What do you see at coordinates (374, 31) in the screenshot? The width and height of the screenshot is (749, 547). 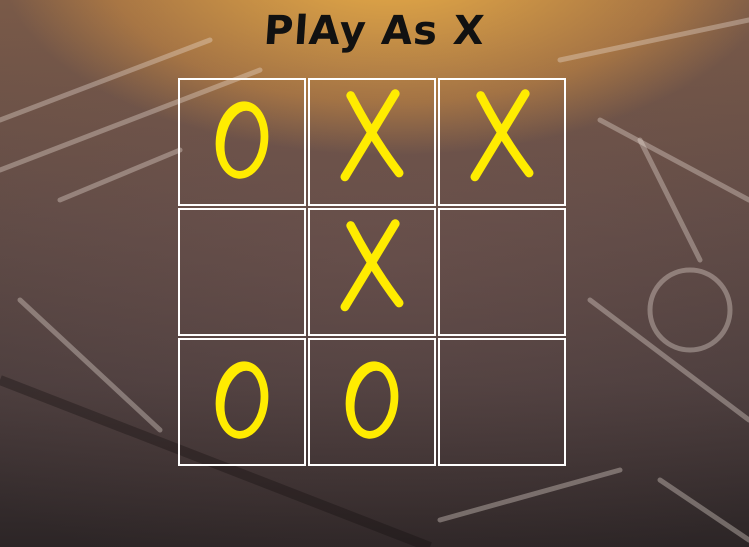 I see `game-title: PlAy As X` at bounding box center [374, 31].